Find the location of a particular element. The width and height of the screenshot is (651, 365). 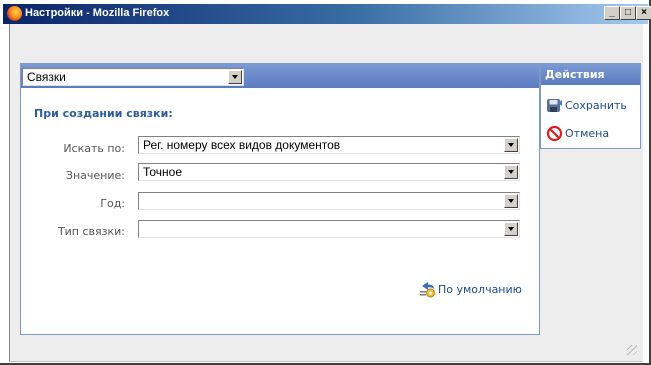

save-icon is located at coordinates (554, 105).